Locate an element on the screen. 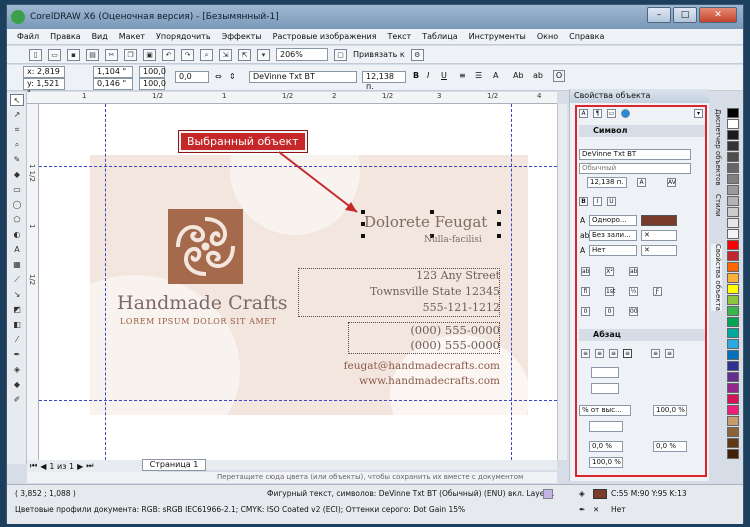 The height and width of the screenshot is (527, 750). indent-first-line-field is located at coordinates (605, 388).